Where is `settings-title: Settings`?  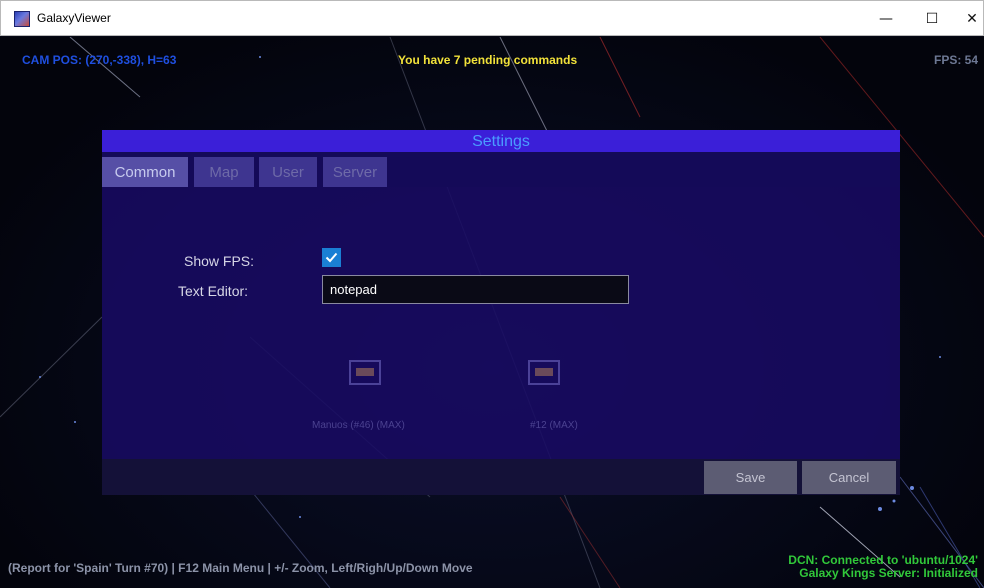 settings-title: Settings is located at coordinates (501, 141).